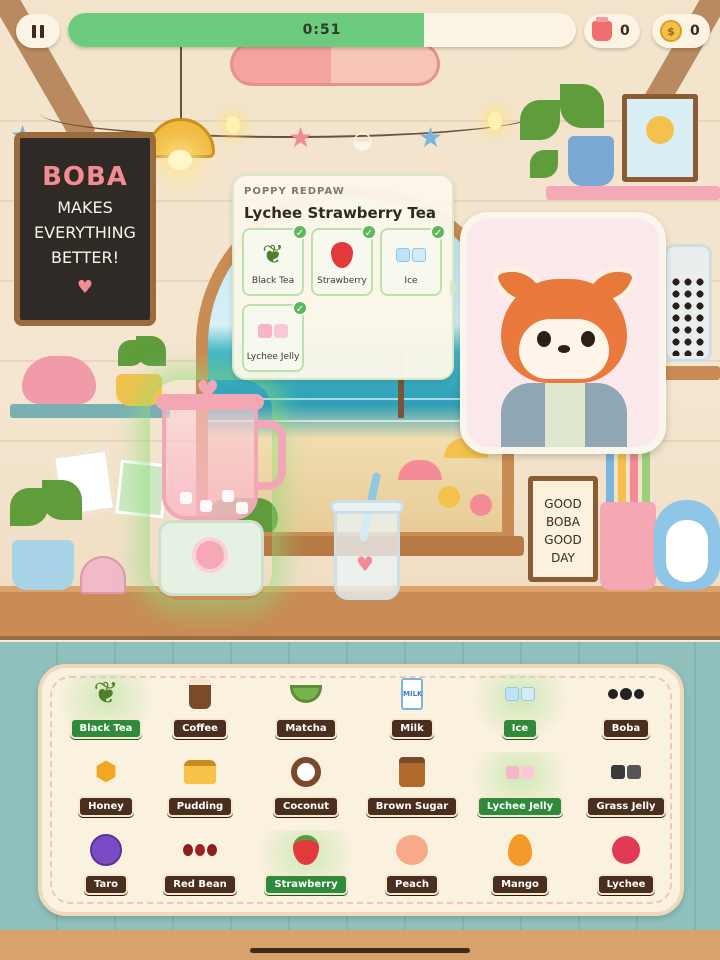 The width and height of the screenshot is (720, 960). I want to click on order-ingredient-label: Lychee Jelly, so click(273, 357).